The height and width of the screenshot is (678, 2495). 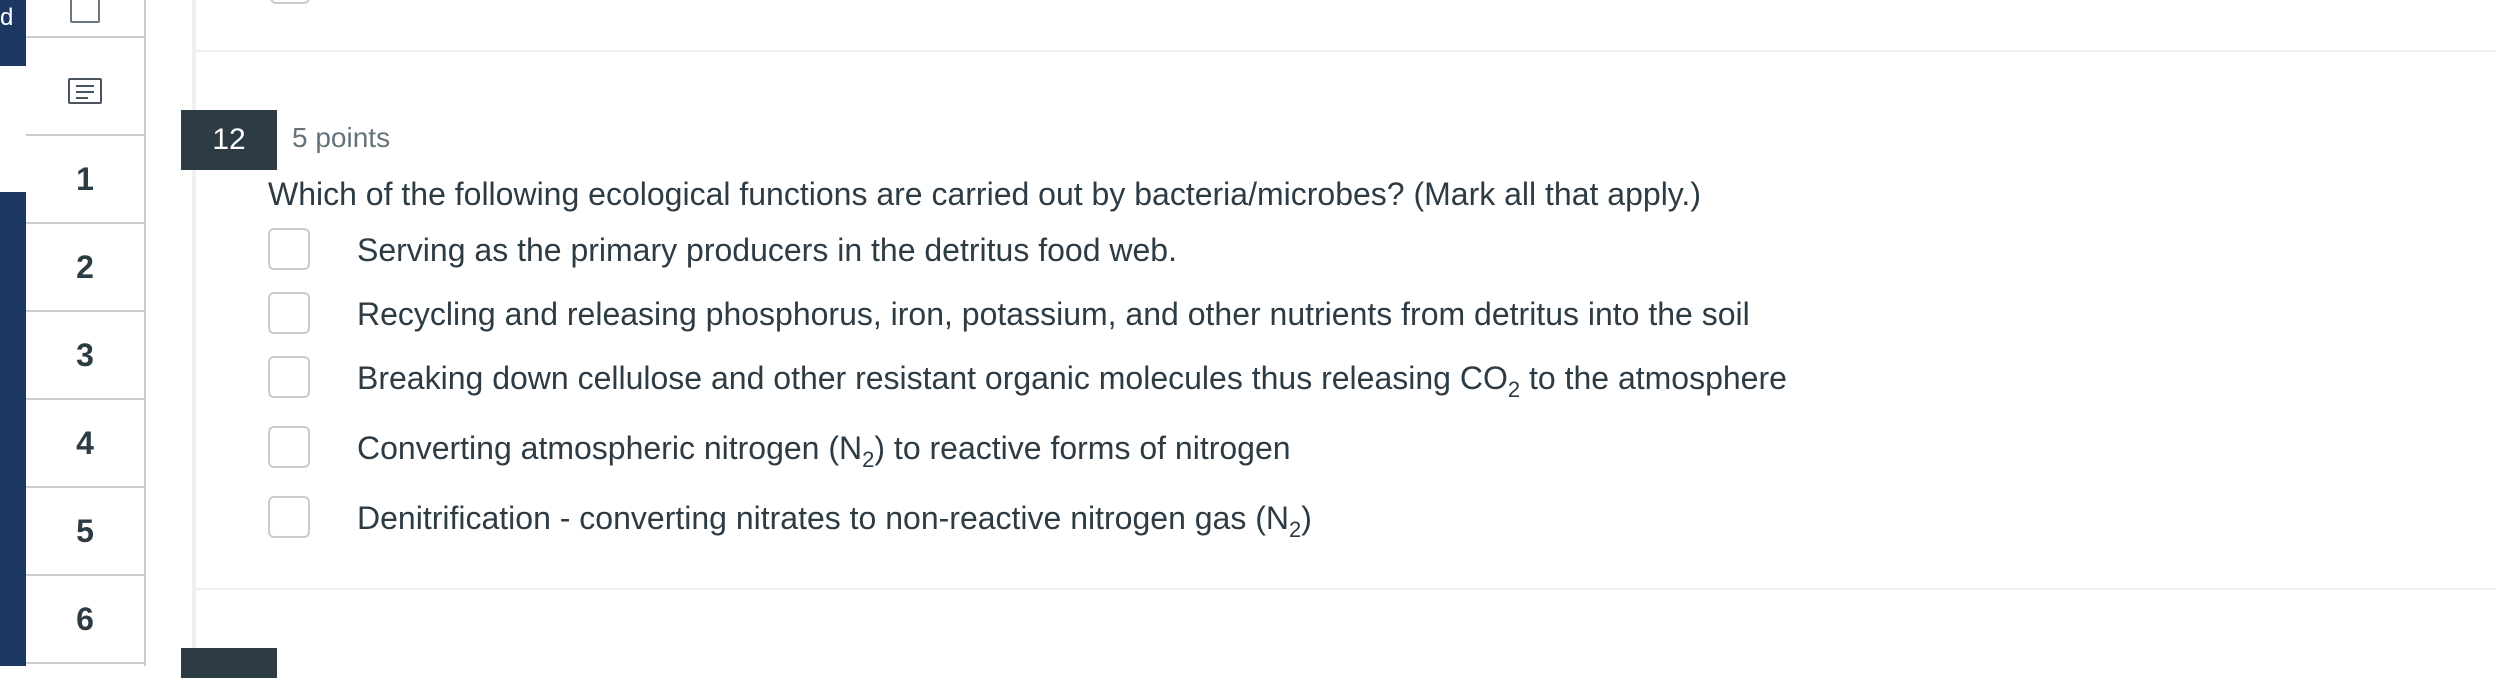 I want to click on global-nav-glyph: d, so click(x=7, y=17).